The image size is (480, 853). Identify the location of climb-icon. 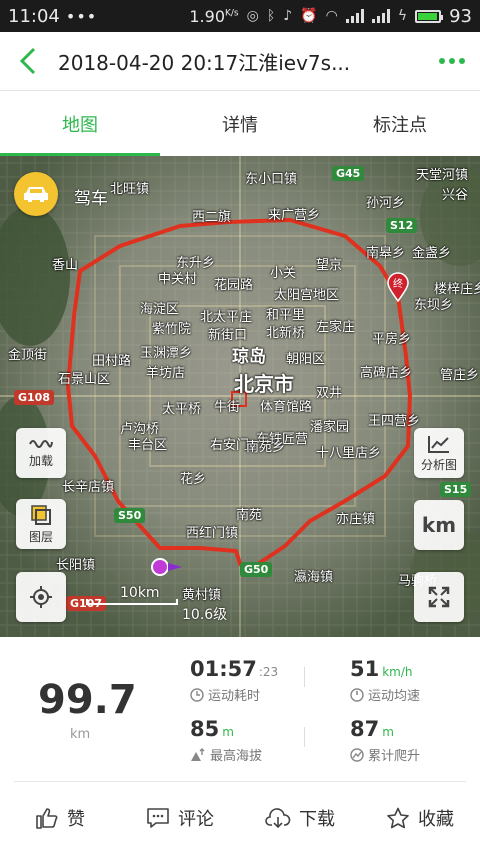
(357, 754).